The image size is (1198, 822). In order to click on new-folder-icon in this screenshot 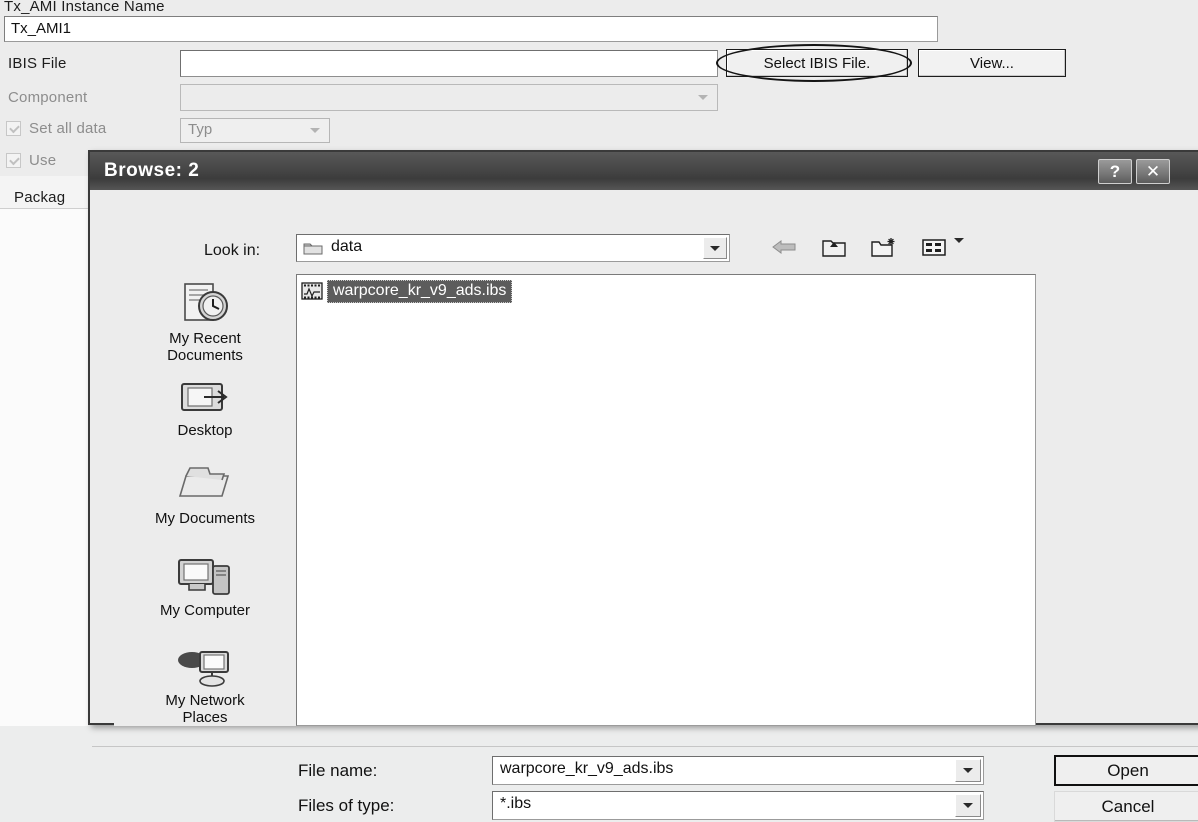, I will do `click(884, 247)`.